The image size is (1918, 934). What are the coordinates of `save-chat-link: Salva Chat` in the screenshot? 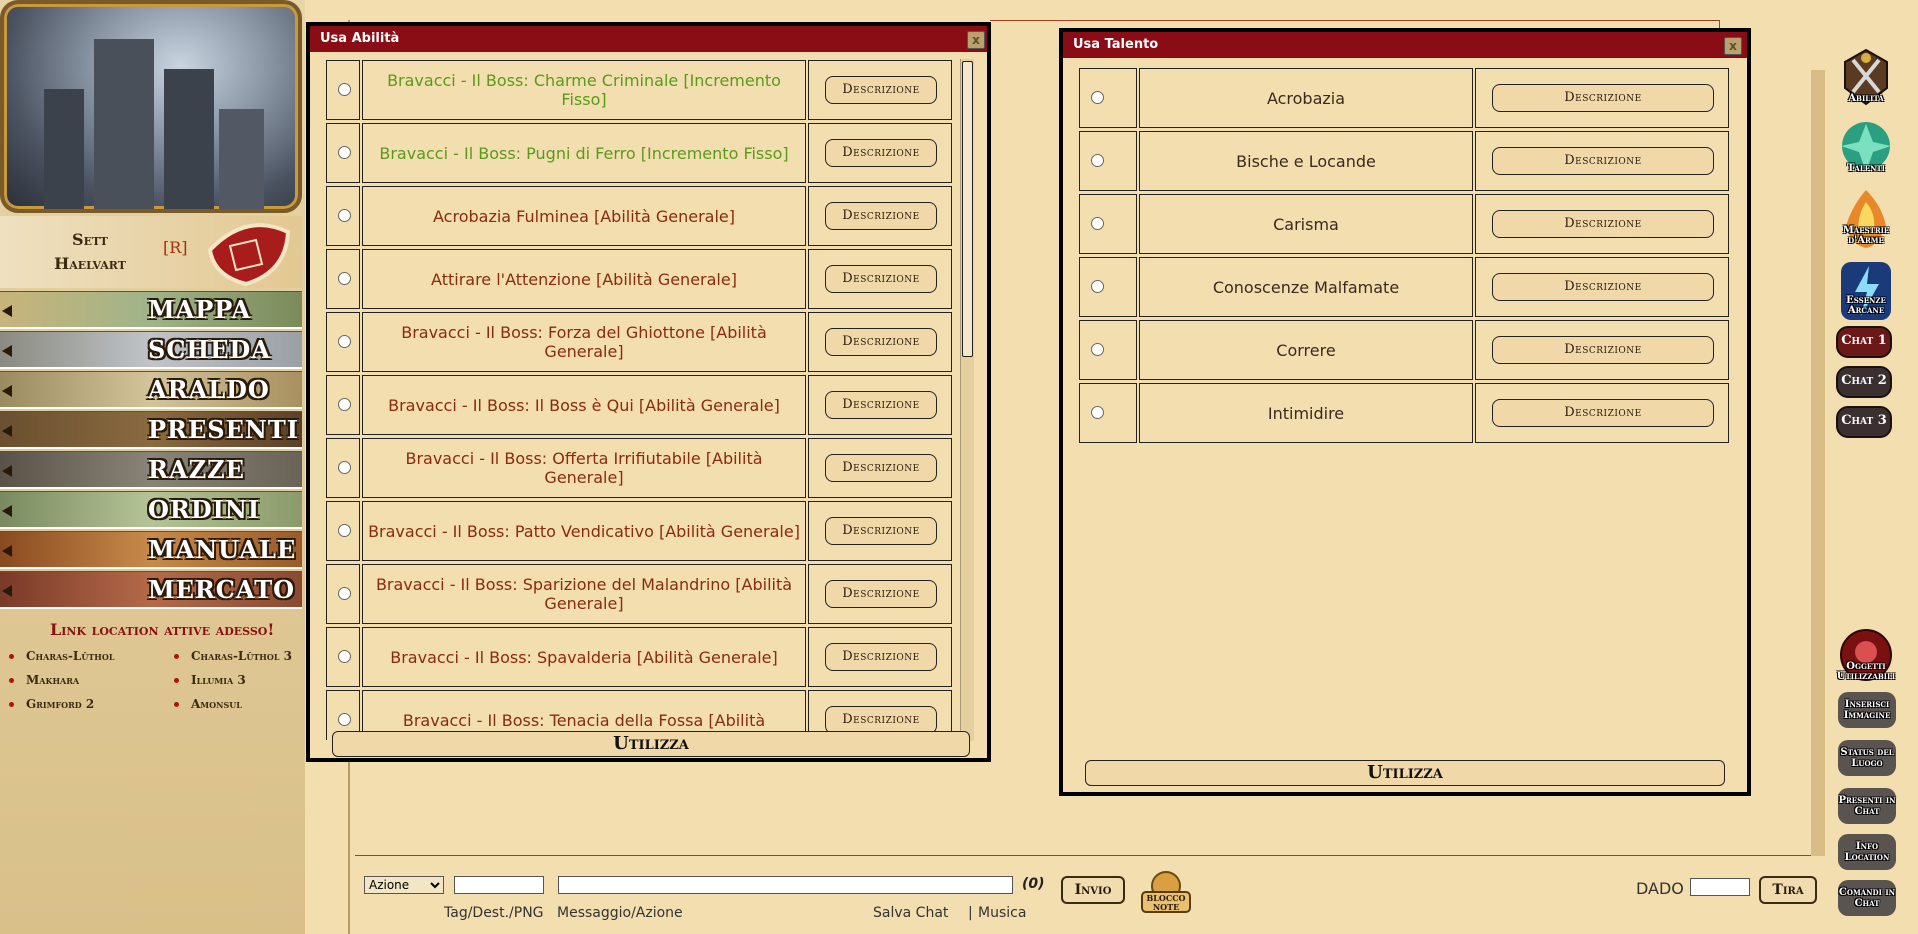 It's located at (910, 913).